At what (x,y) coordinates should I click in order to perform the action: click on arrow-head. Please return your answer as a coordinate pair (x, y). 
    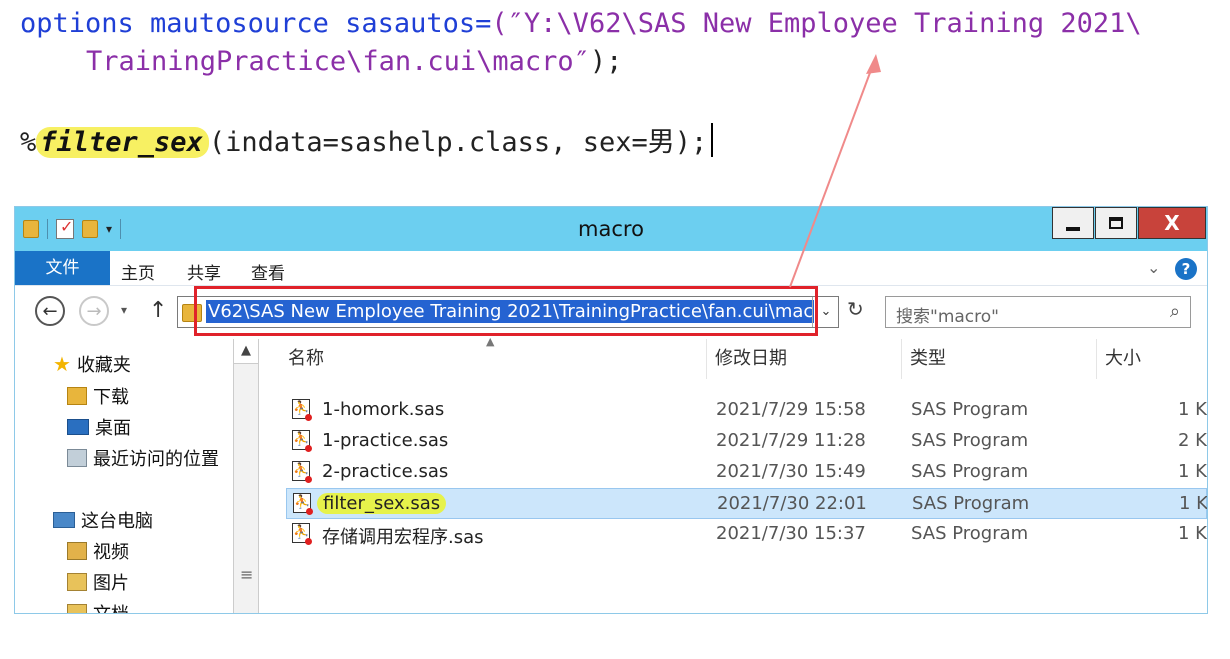
    Looking at the image, I should click on (873, 64).